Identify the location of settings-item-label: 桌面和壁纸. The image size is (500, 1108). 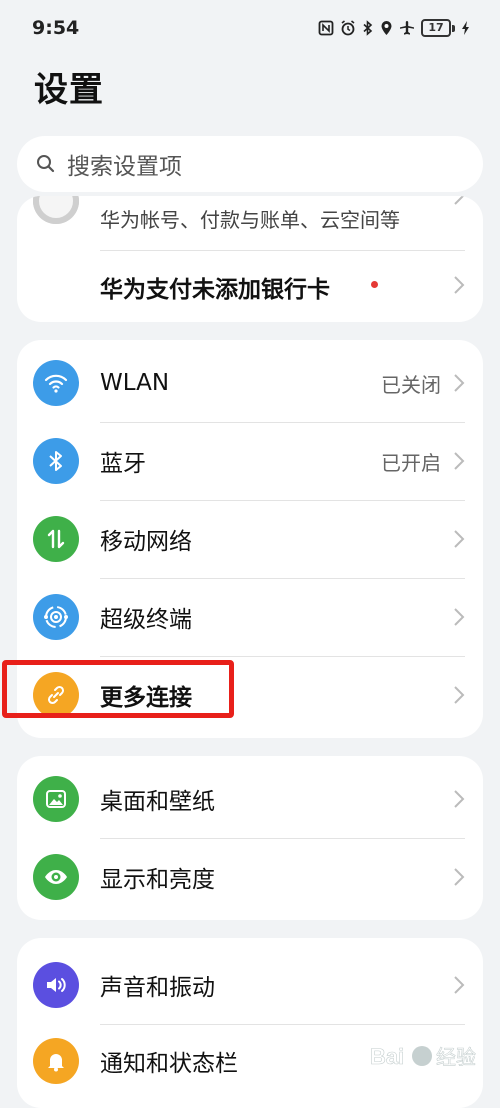
(157, 802).